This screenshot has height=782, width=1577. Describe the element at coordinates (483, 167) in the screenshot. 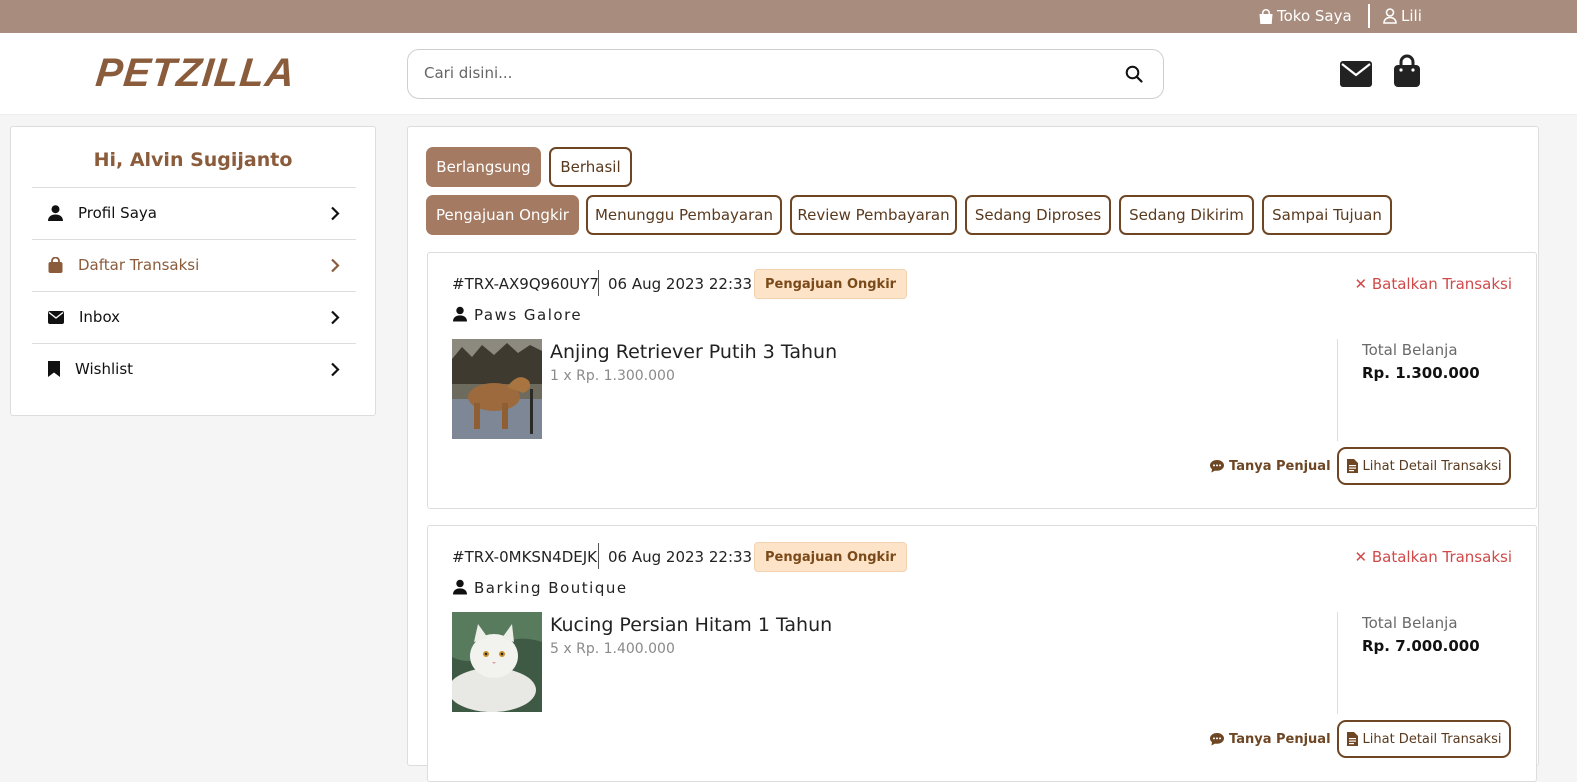

I see `tab-ongoing: Berlangsung` at that location.